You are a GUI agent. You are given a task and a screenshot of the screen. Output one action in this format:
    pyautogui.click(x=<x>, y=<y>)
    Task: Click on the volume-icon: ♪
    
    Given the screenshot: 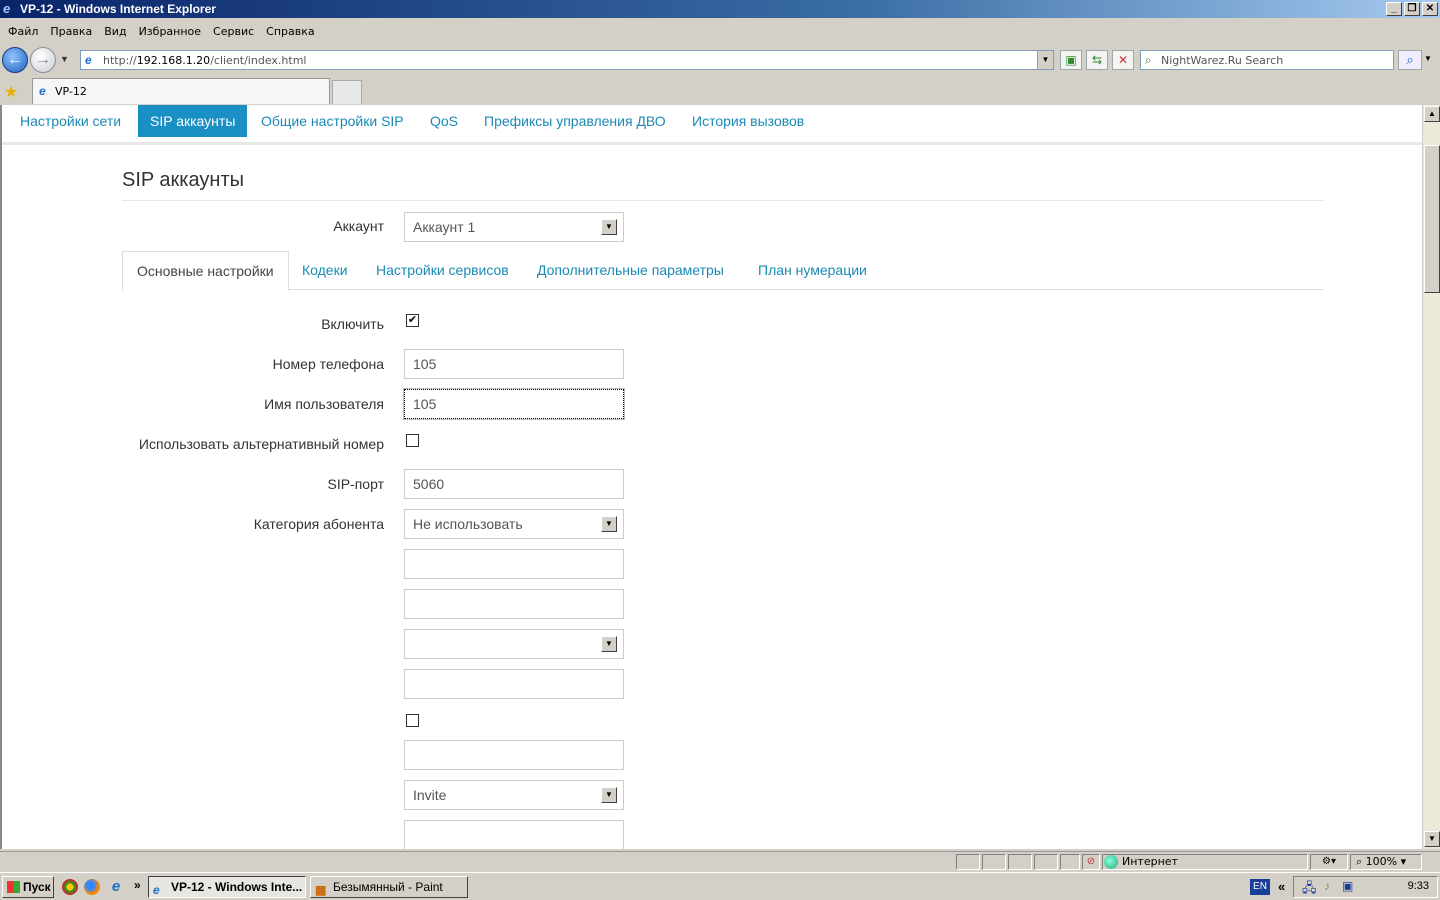 What is the action you would take?
    pyautogui.click(x=1327, y=886)
    